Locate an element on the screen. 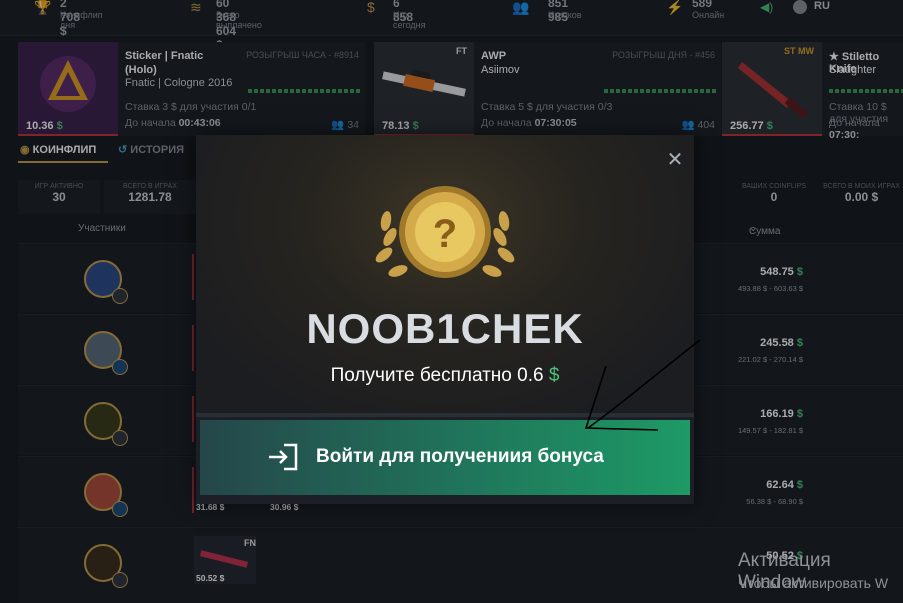 This screenshot has height=603, width=903. mystery-medal-icon: ? is located at coordinates (445, 232).